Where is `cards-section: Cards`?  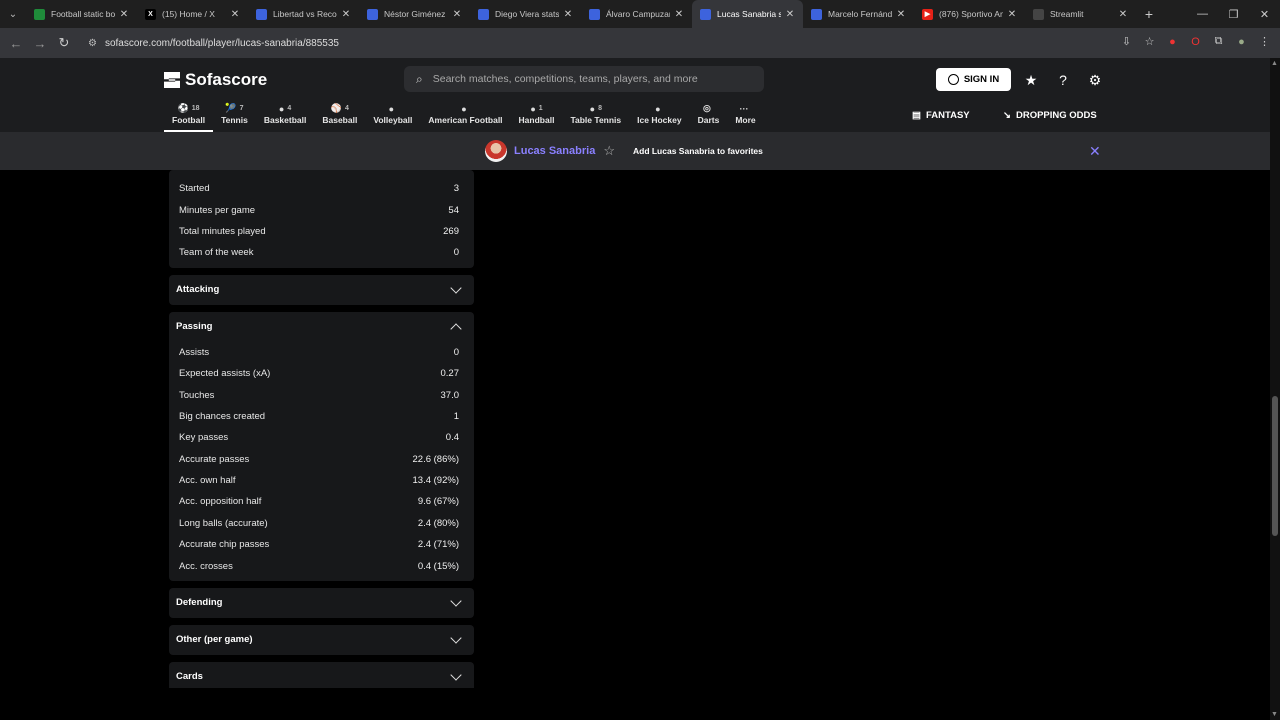
cards-section: Cards is located at coordinates (321, 674).